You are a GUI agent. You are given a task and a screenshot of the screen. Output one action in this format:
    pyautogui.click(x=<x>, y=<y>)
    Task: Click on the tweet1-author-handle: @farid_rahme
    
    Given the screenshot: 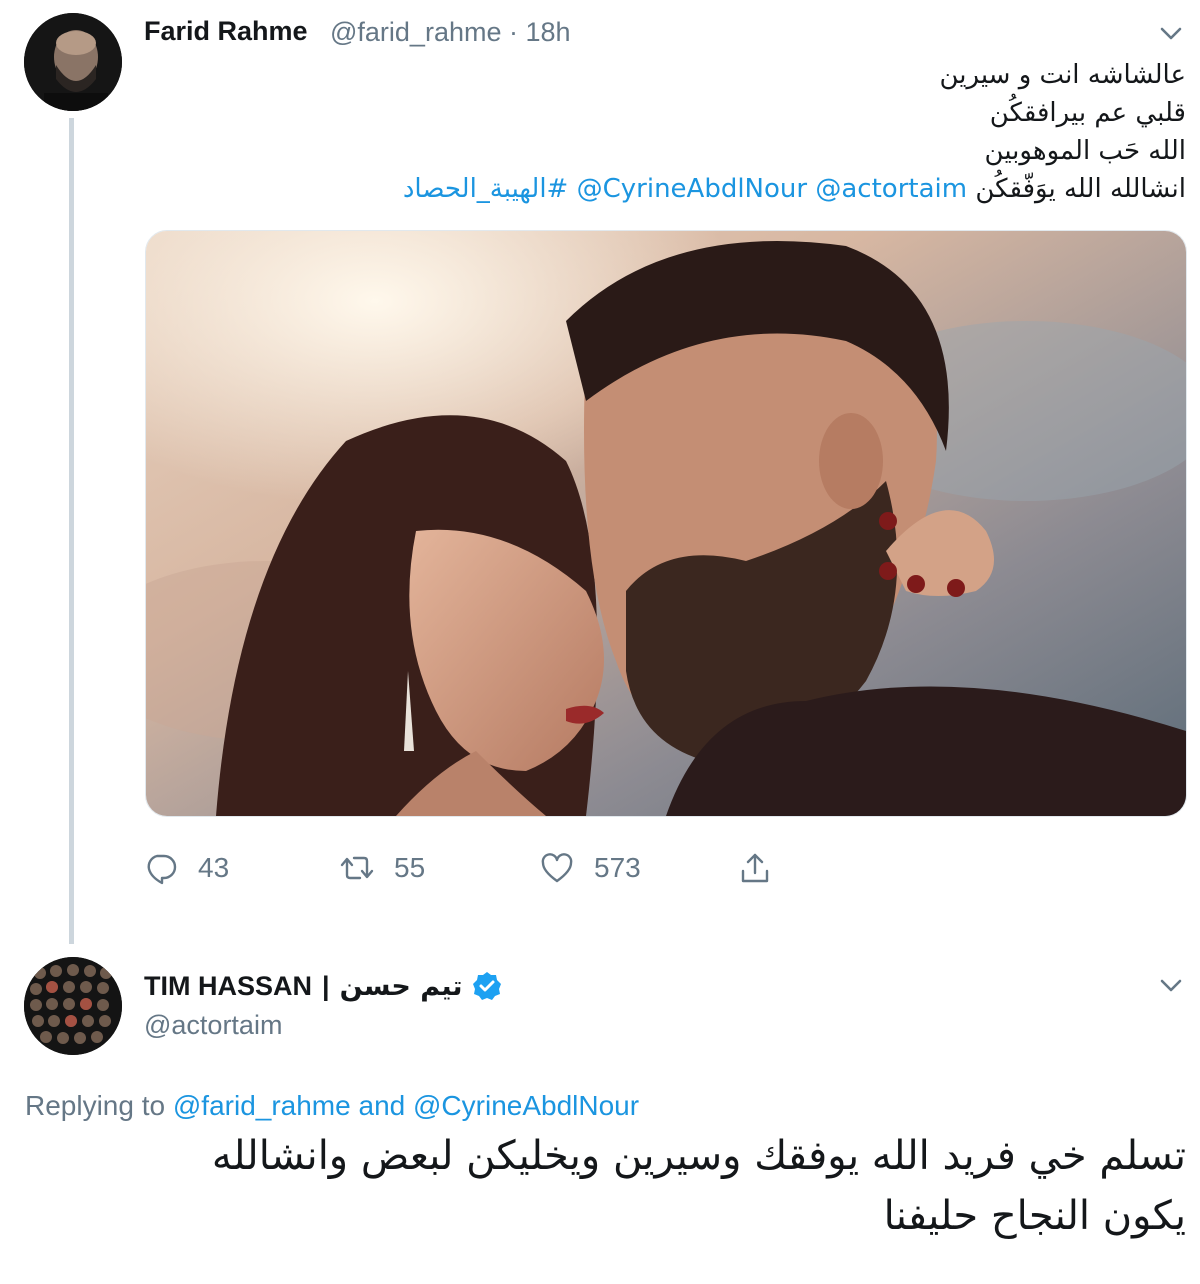 What is the action you would take?
    pyautogui.click(x=415, y=32)
    